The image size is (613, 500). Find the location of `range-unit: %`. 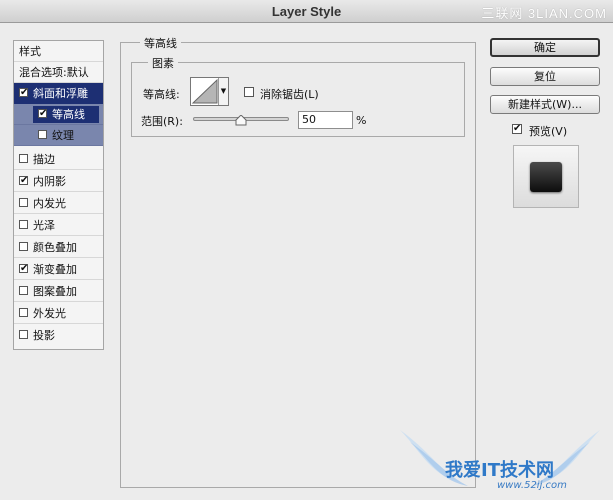

range-unit: % is located at coordinates (361, 120).